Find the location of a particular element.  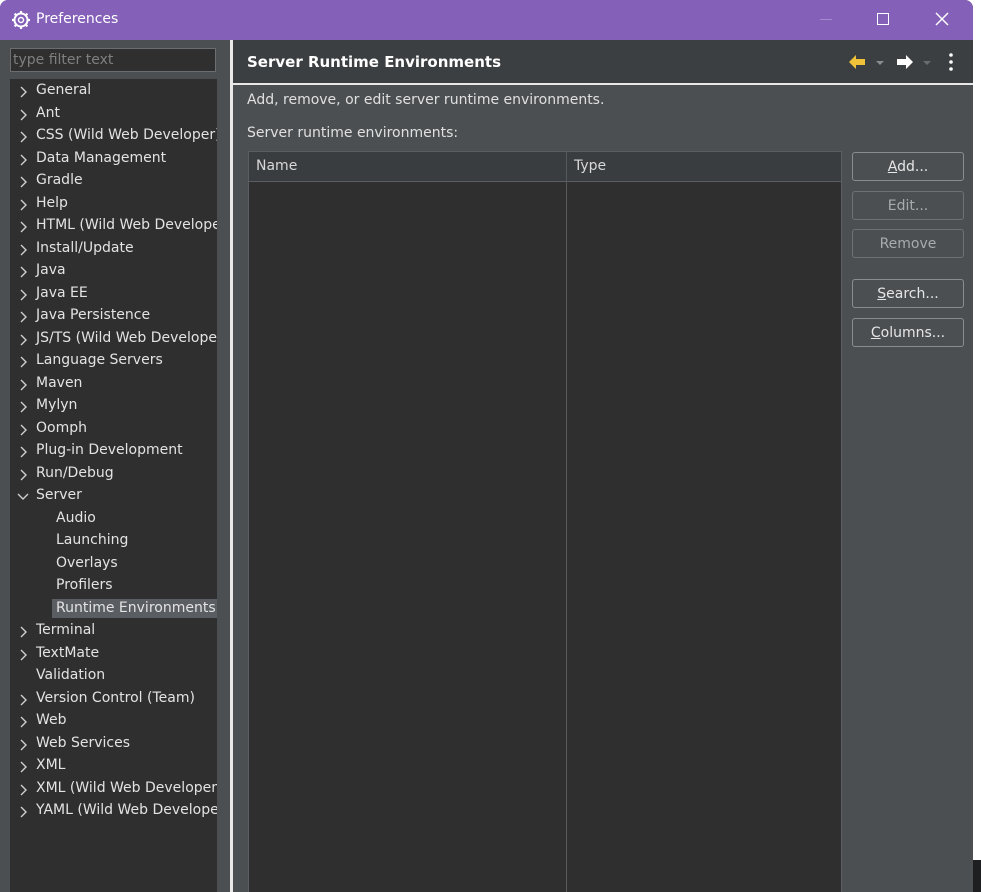

tree-item: Mylyn is located at coordinates (113, 406).